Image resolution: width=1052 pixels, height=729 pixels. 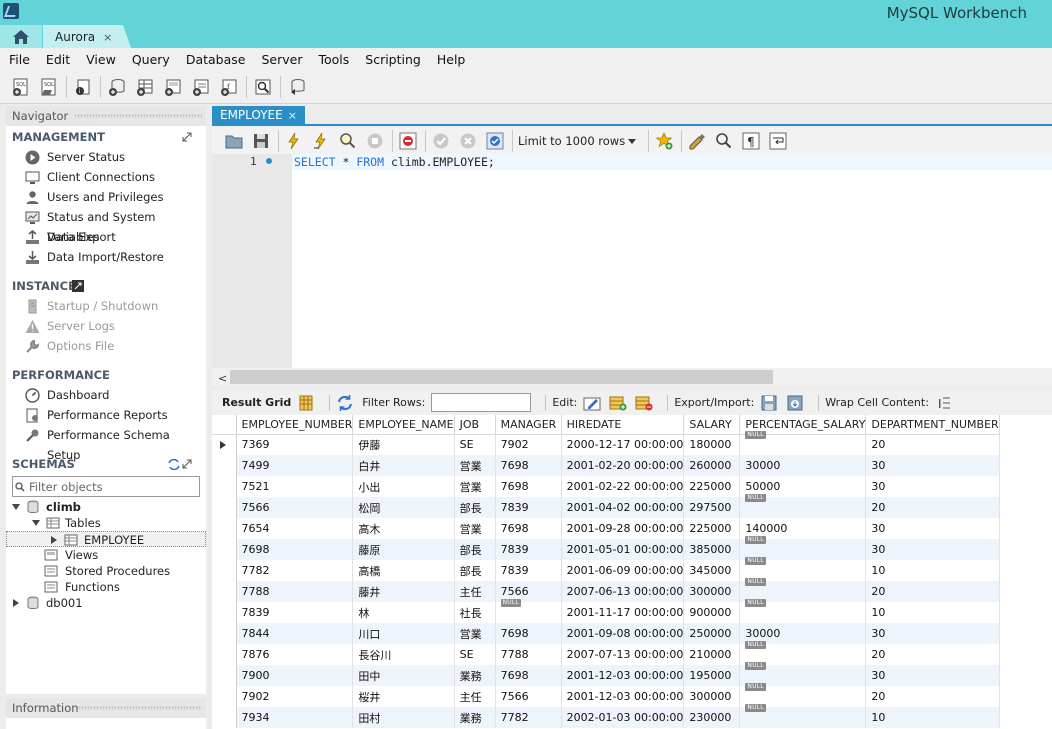 I want to click on table-cell: 田中, so click(x=403, y=675).